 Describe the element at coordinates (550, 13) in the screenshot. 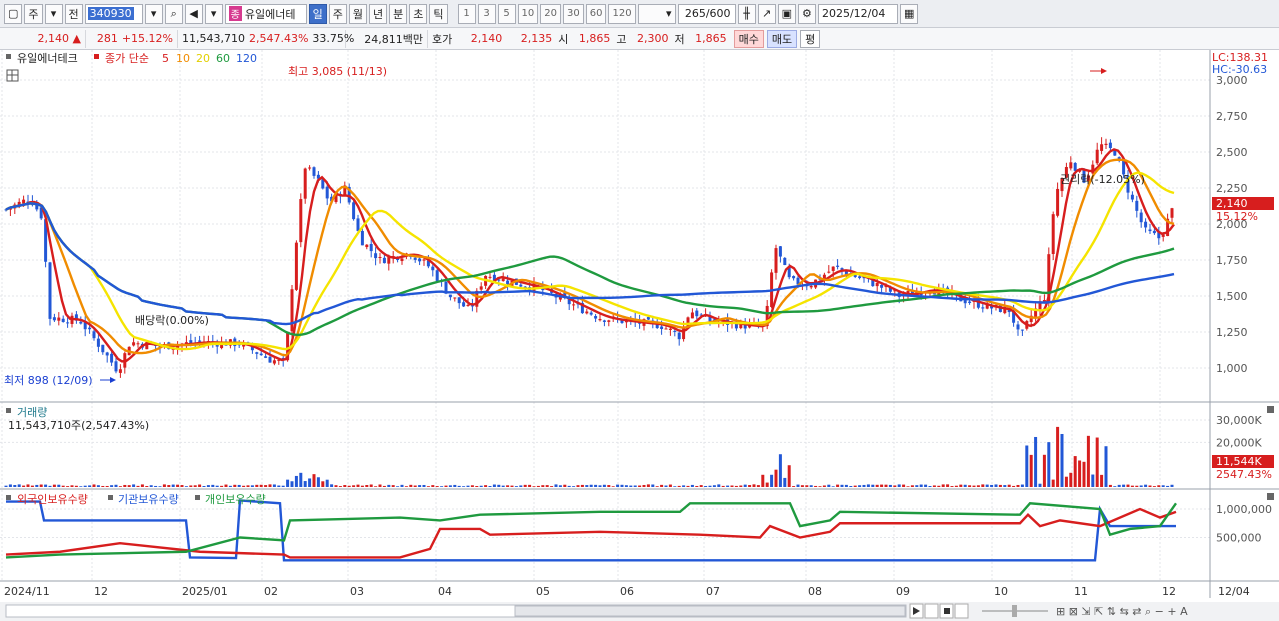

I see `interval-20-button: 20` at that location.